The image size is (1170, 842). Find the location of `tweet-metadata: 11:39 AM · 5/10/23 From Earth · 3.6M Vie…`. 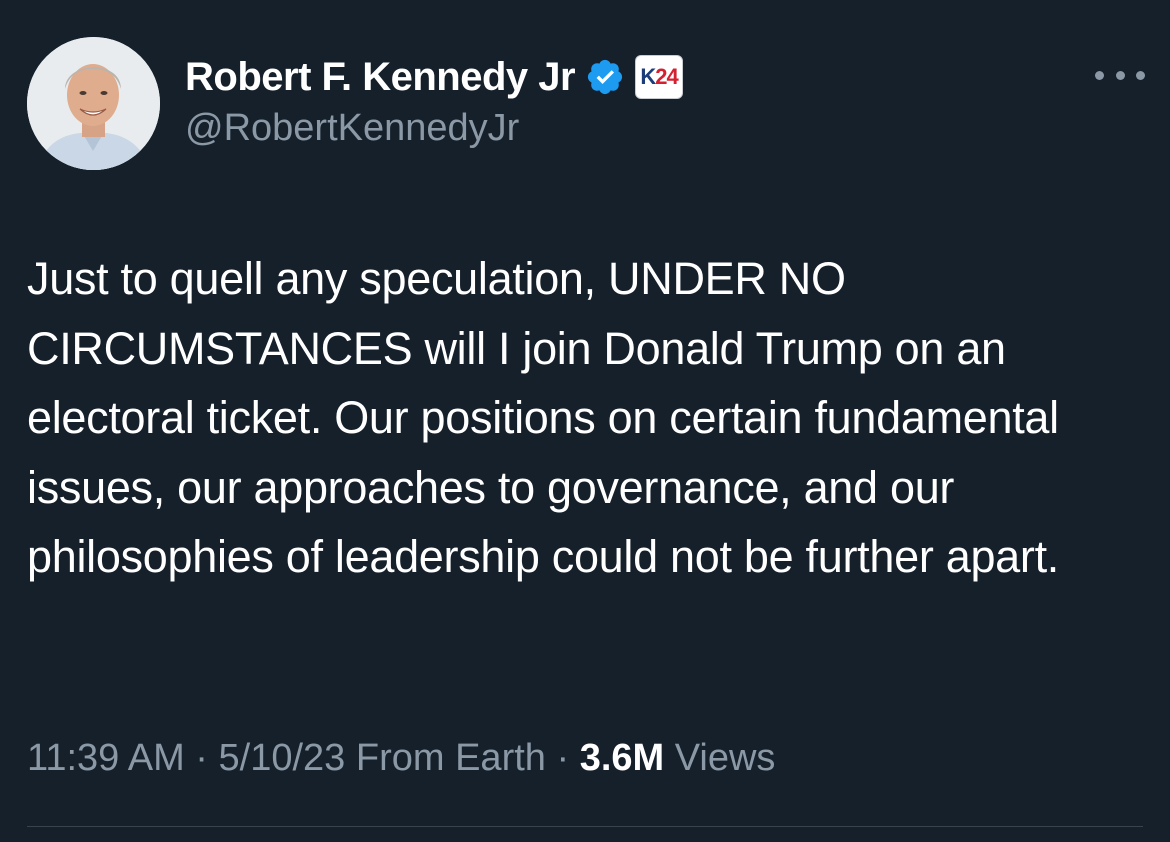

tweet-metadata: 11:39 AM · 5/10/23 From Earth · 3.6M Vie… is located at coordinates (401, 758).